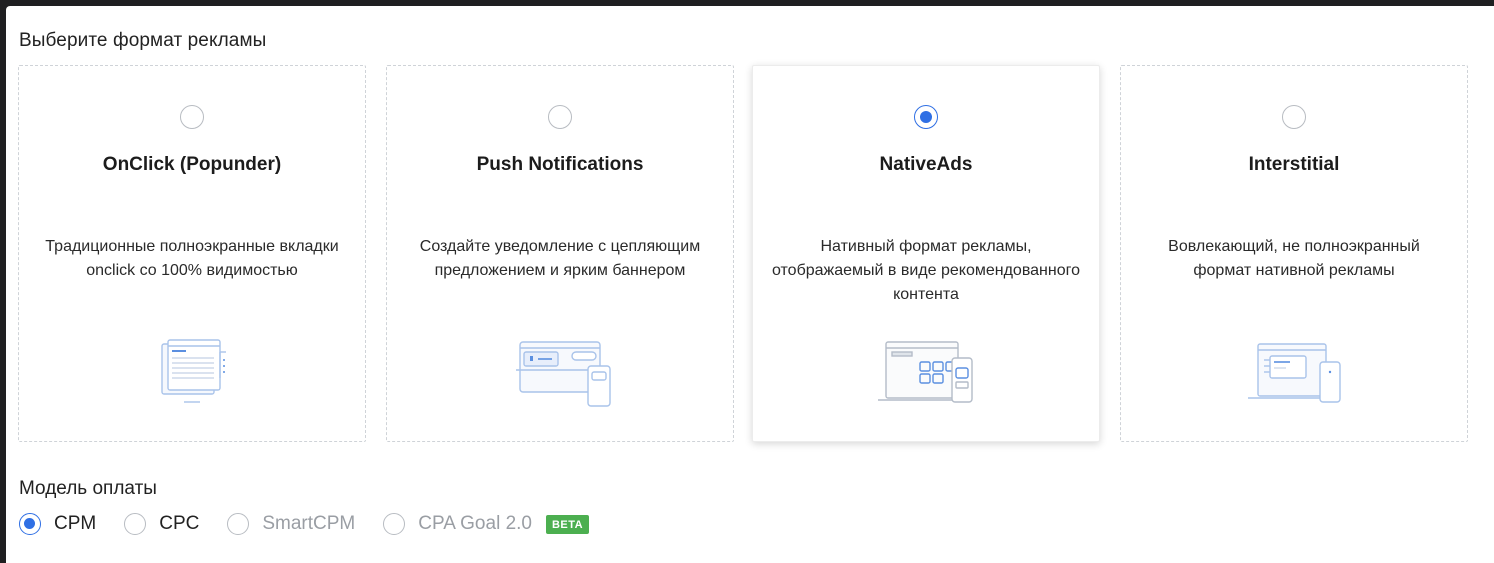  I want to click on ad-format-heading: Выберите формат рекламы, so click(143, 40).